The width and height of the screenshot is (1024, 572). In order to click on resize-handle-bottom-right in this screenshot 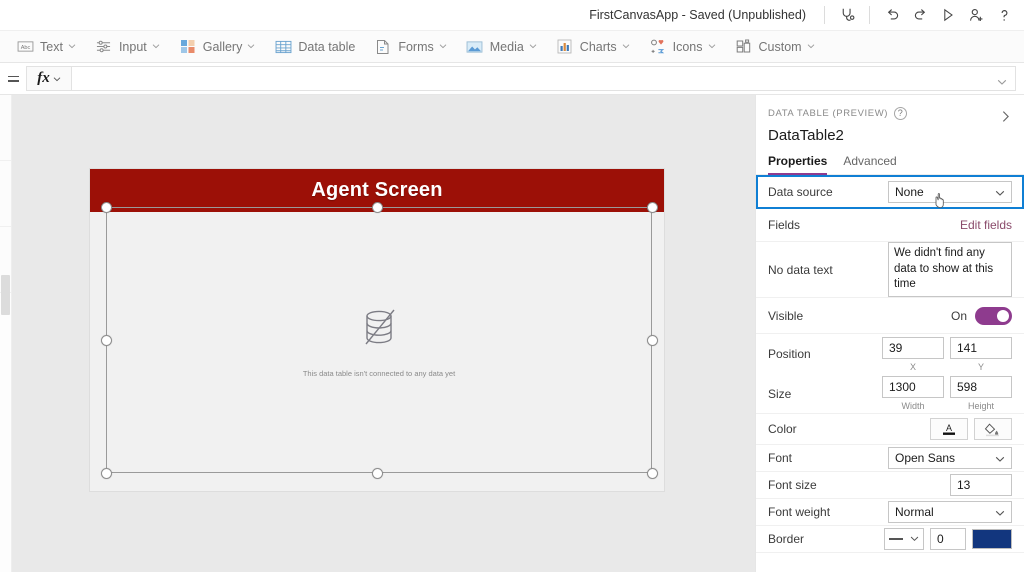, I will do `click(652, 473)`.